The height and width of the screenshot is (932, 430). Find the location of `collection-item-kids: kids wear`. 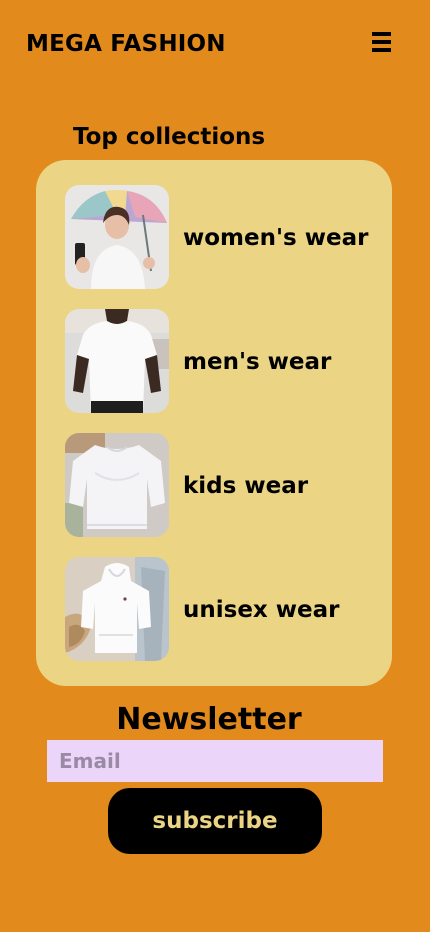

collection-item-kids: kids wear is located at coordinates (220, 485).